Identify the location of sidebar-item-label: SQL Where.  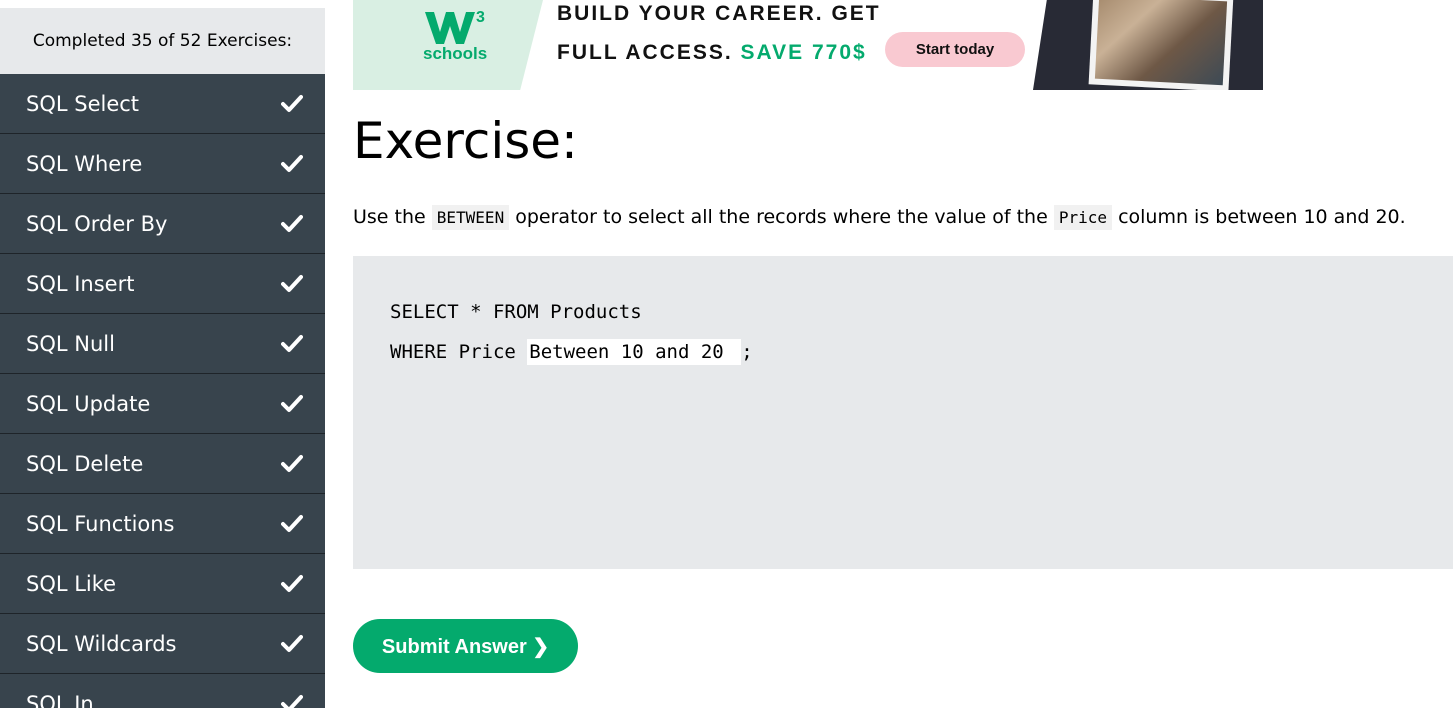
(84, 163).